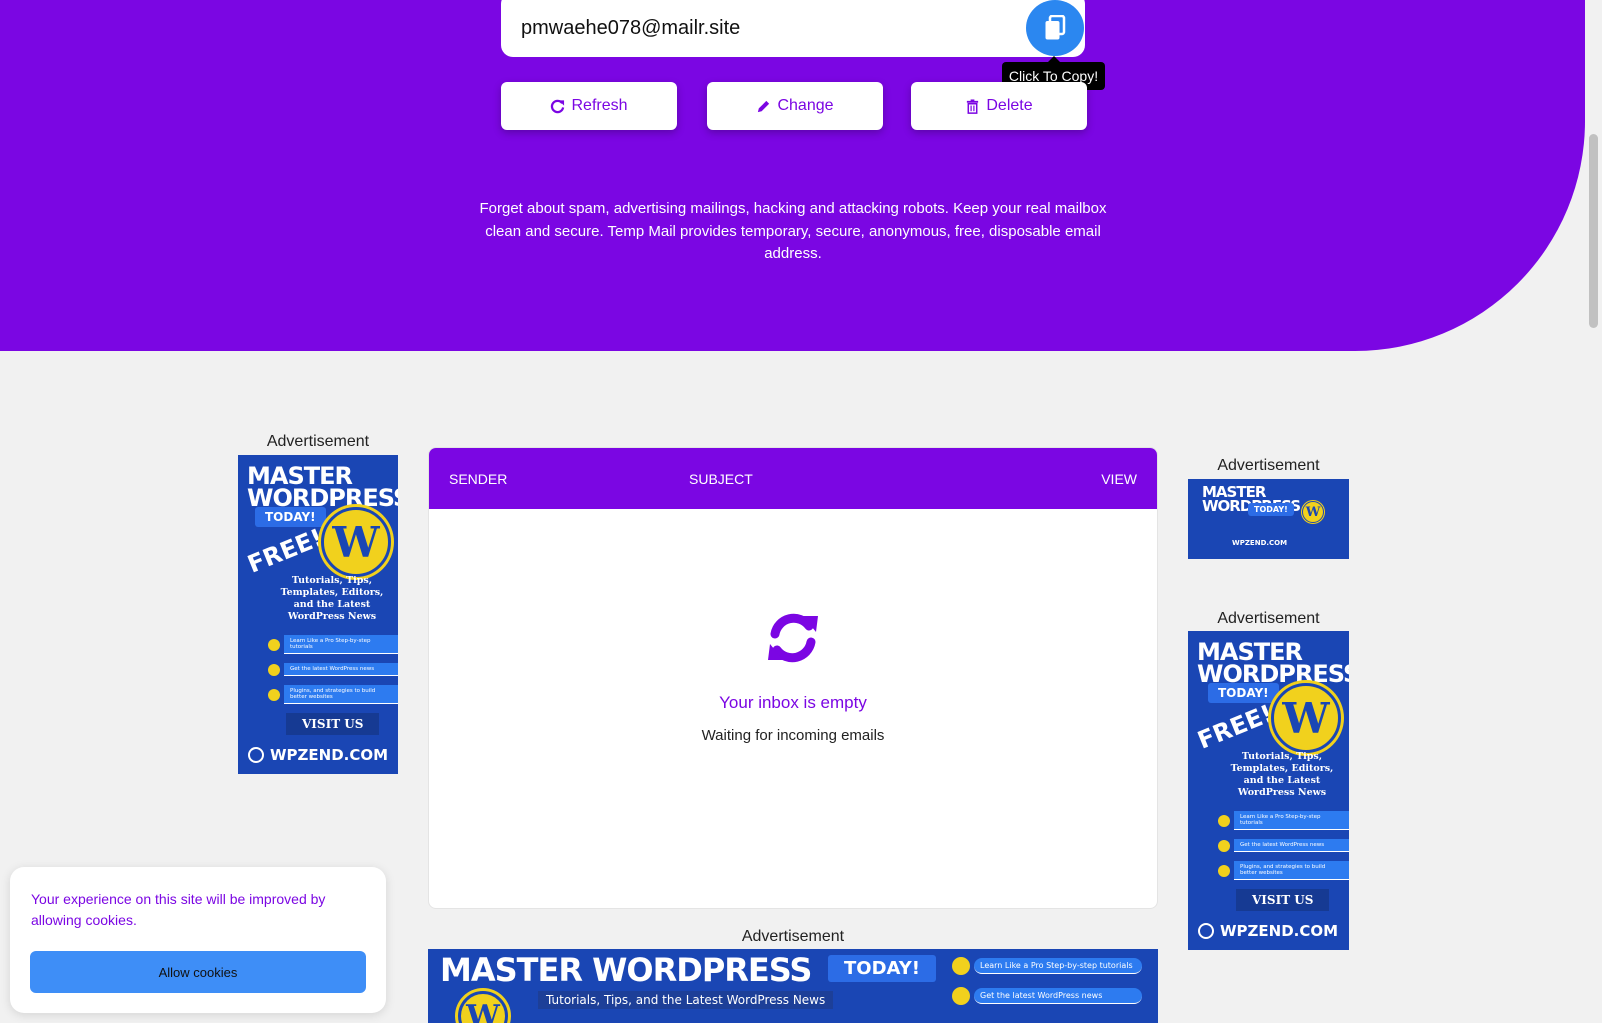 This screenshot has height=1023, width=1602. I want to click on empty-inbox-subtitle: Waiting for incoming emails, so click(793, 735).